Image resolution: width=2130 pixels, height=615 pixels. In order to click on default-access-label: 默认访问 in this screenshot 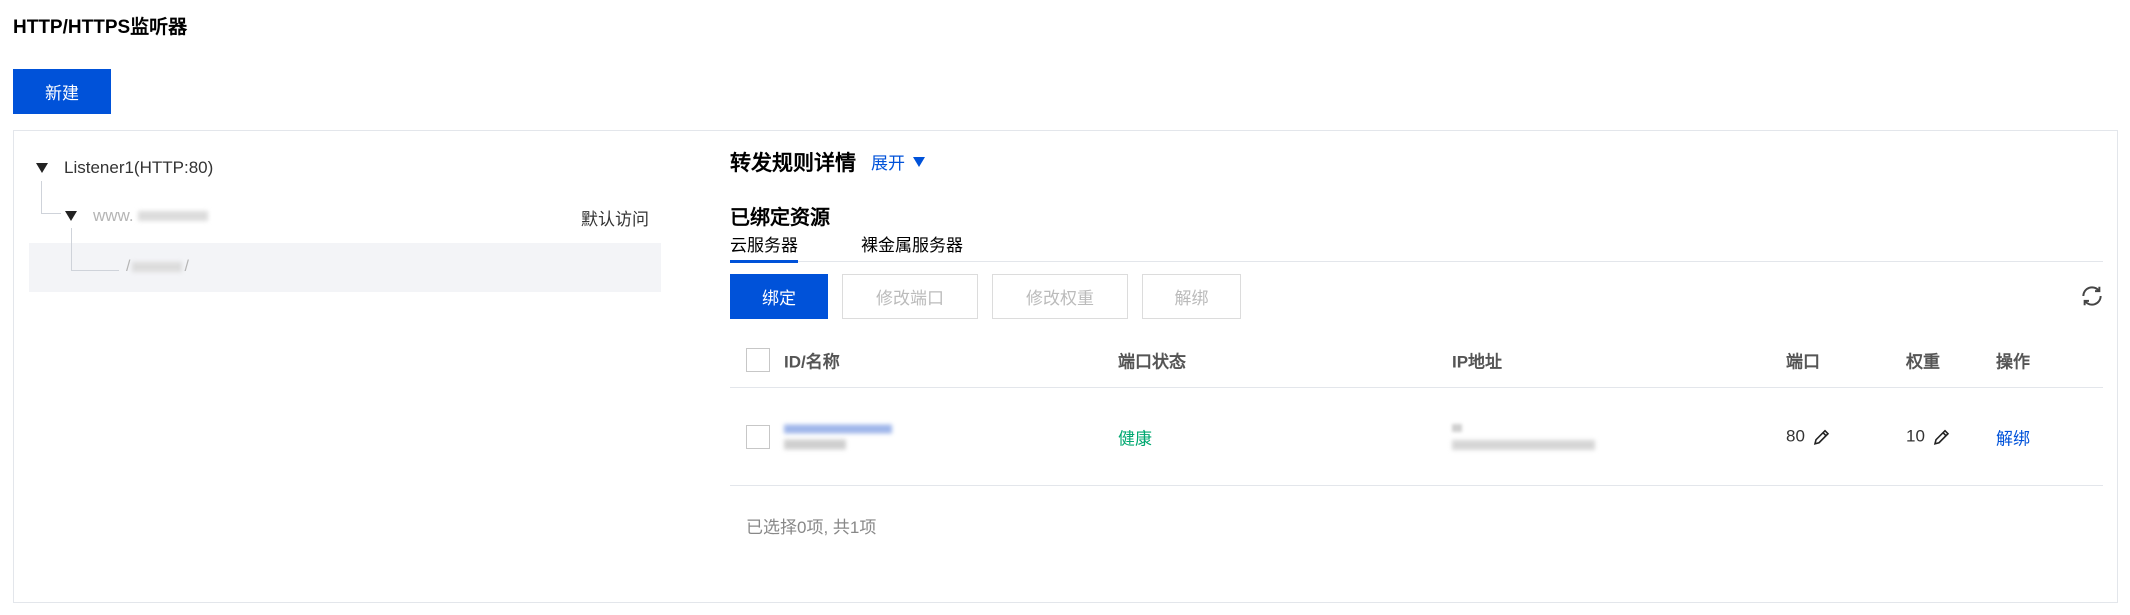, I will do `click(615, 219)`.